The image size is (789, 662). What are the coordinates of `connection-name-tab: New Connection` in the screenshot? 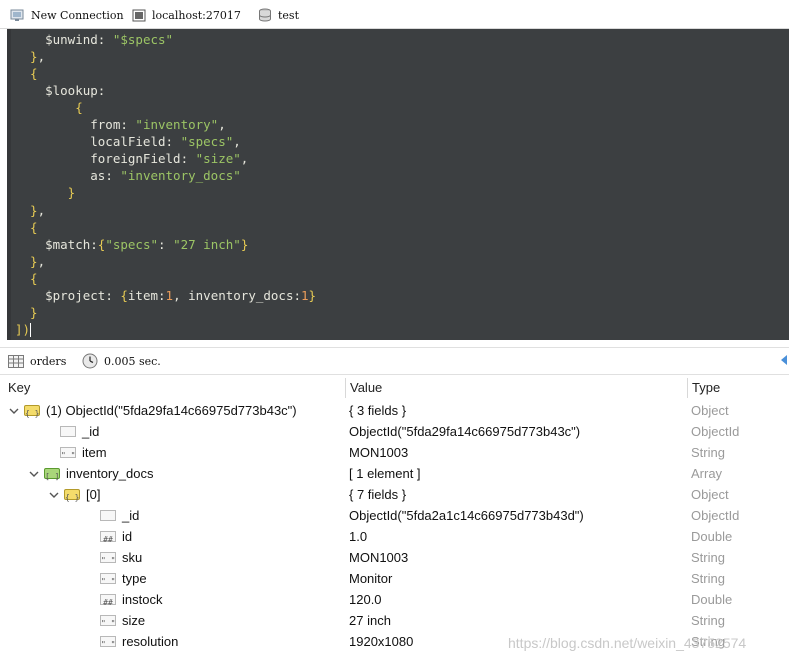 It's located at (67, 15).